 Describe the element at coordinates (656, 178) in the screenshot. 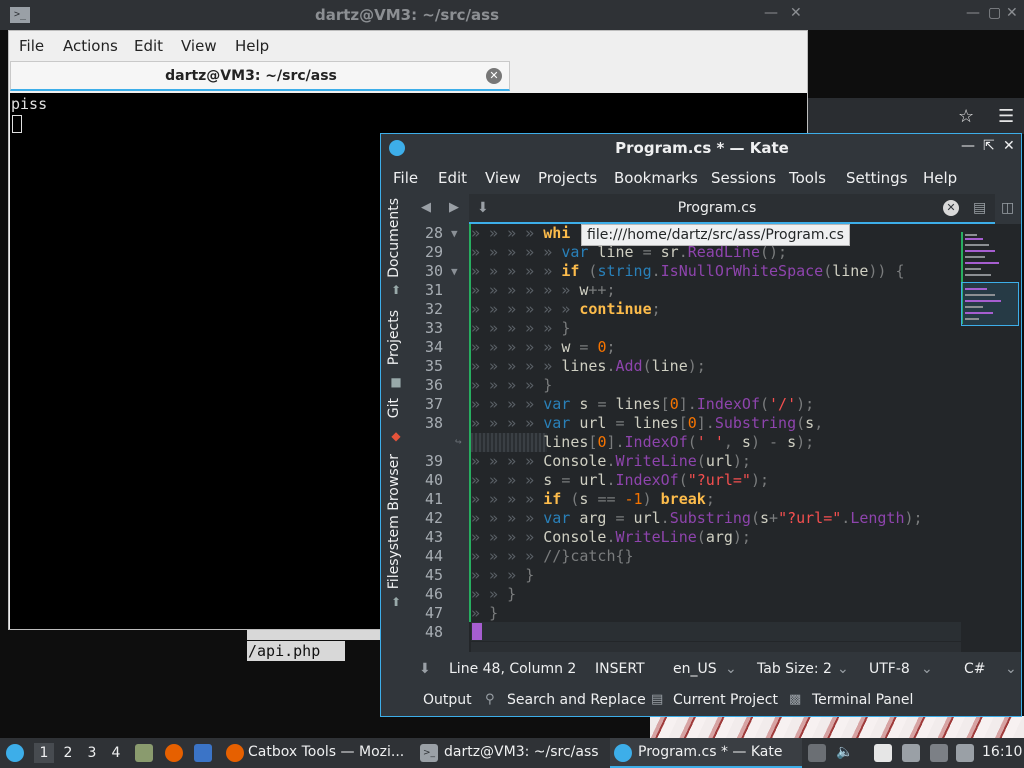

I see `menu-bookmarks: Bookmarks` at that location.